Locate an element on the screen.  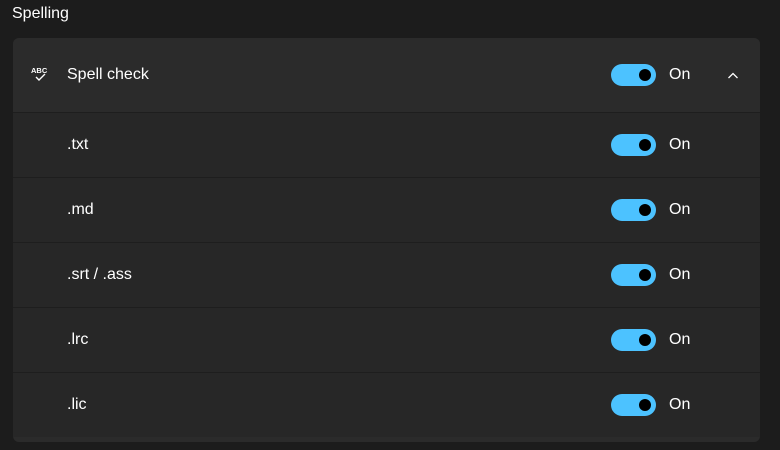
file-type-row-md: .md On is located at coordinates (386, 210).